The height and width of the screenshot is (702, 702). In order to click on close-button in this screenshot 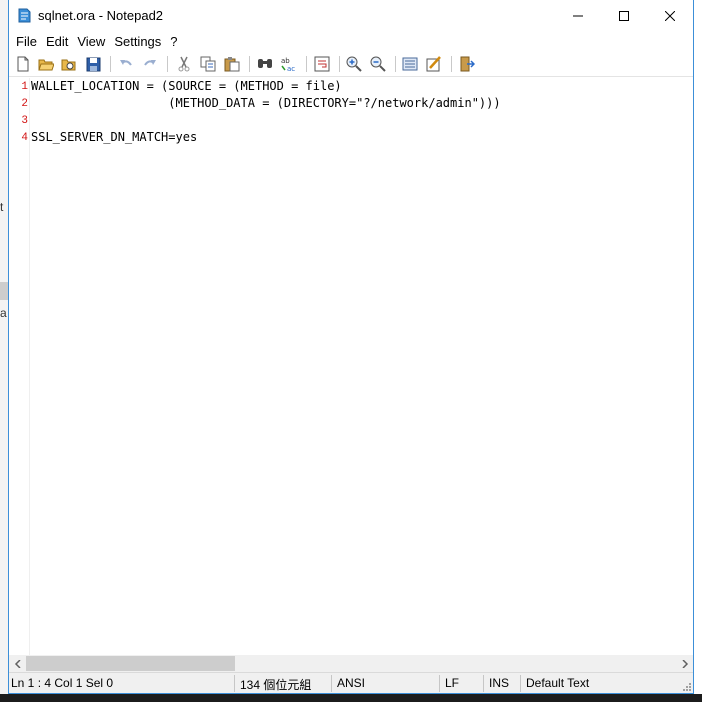, I will do `click(670, 15)`.